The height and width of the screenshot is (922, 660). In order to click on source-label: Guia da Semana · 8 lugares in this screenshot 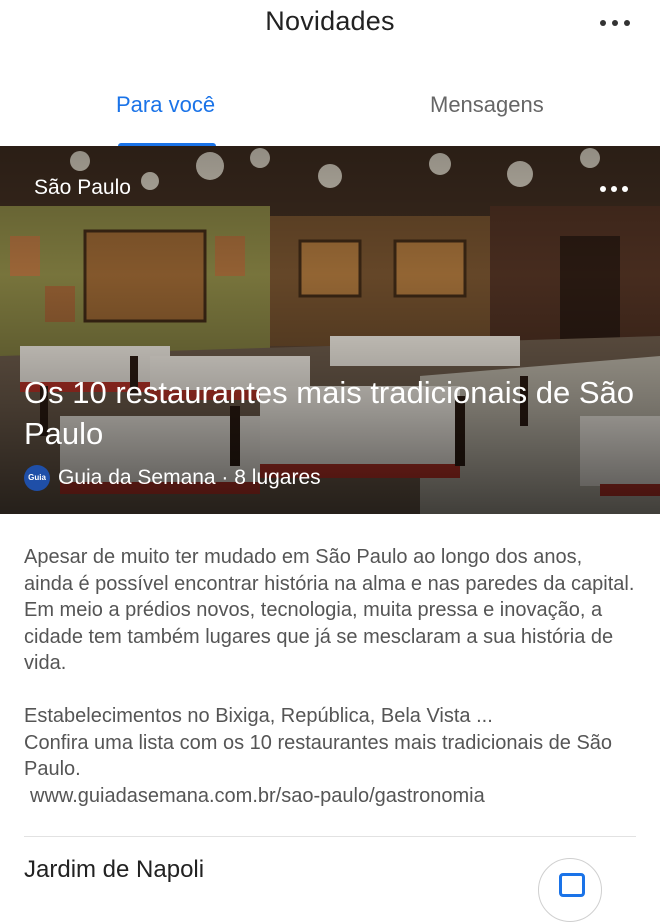, I will do `click(189, 477)`.